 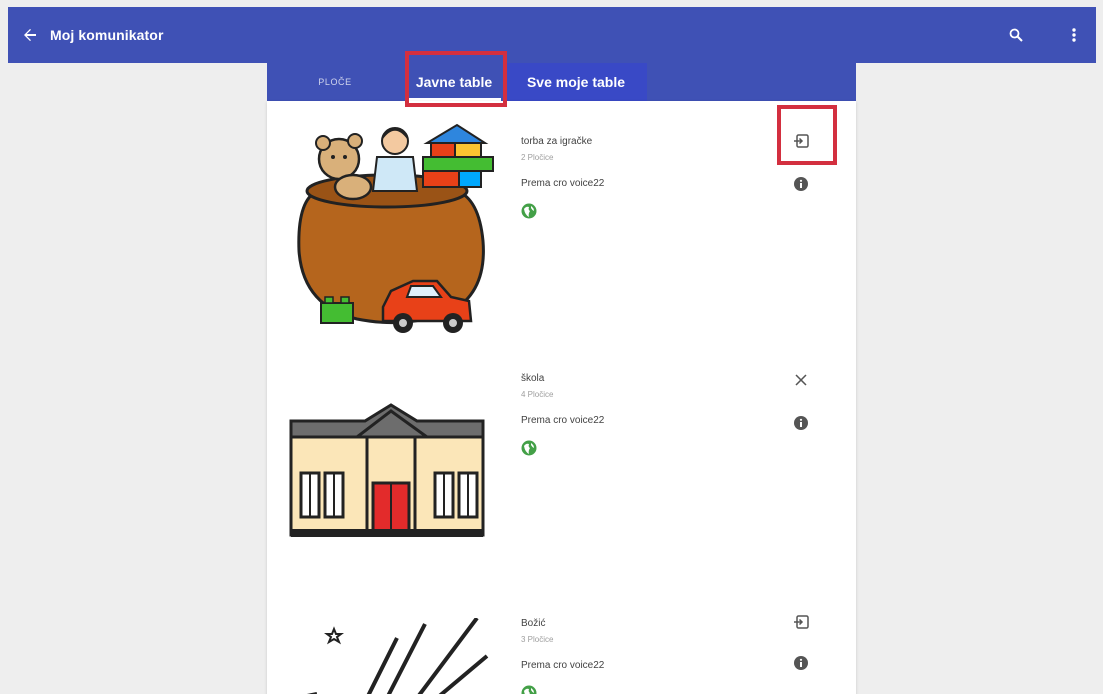 I want to click on board-name: torba za igračke, so click(x=557, y=141).